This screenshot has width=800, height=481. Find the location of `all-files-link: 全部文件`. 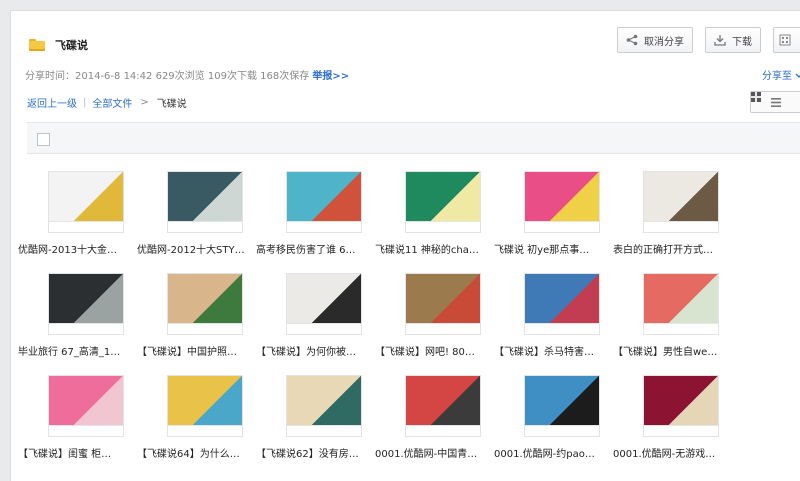

all-files-link: 全部文件 is located at coordinates (112, 102).